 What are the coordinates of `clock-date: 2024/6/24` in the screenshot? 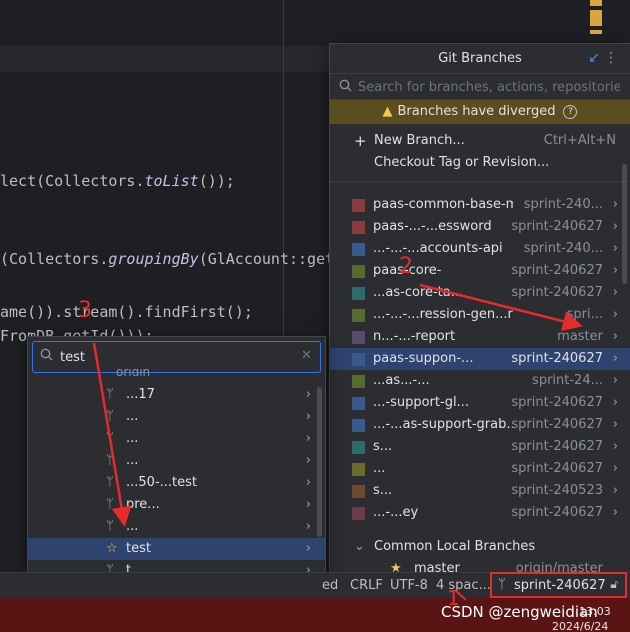 It's located at (580, 626).